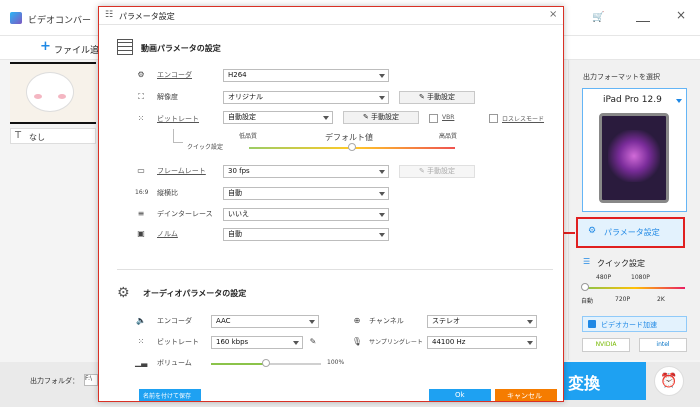 The image size is (700, 407). Describe the element at coordinates (621, 77) in the screenshot. I see `format-label: 出力フォーマットを選択` at that location.